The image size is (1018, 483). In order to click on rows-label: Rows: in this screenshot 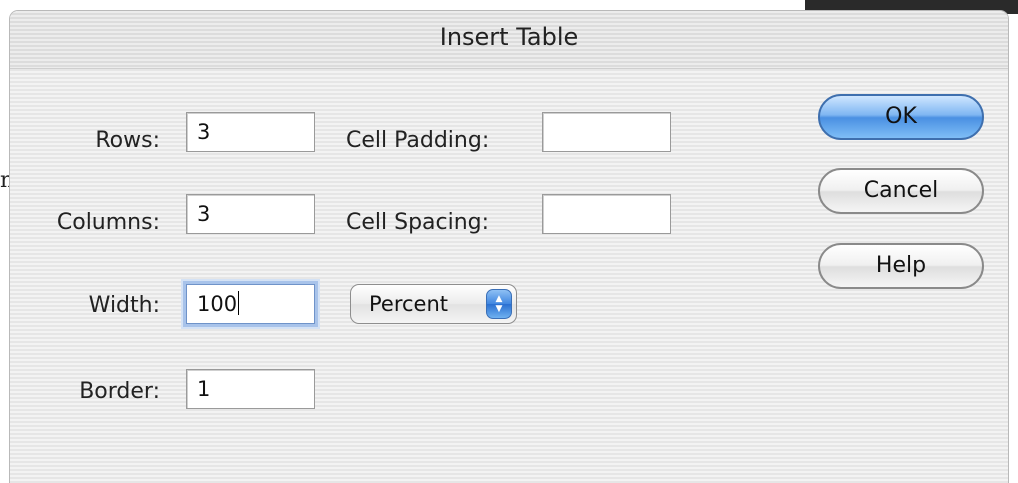, I will do `click(127, 140)`.